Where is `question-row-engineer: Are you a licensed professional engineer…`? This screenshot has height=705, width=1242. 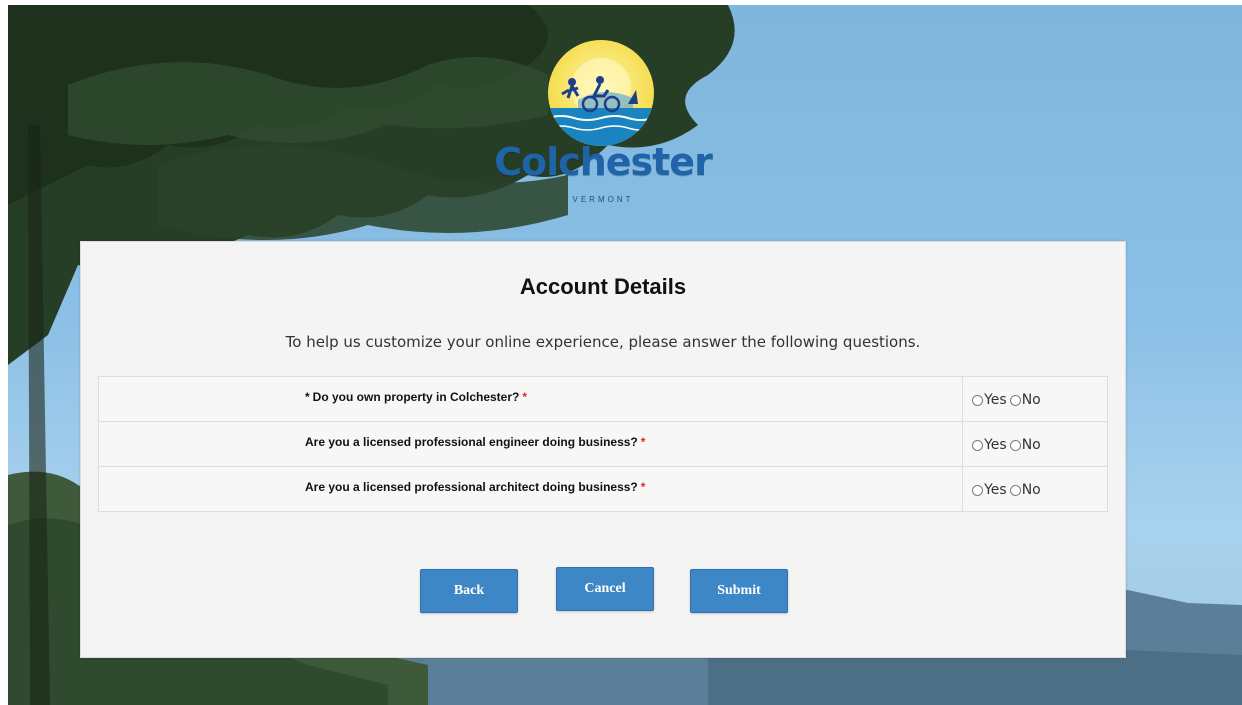
question-row-engineer: Are you a licensed professional engineer… is located at coordinates (602, 444).